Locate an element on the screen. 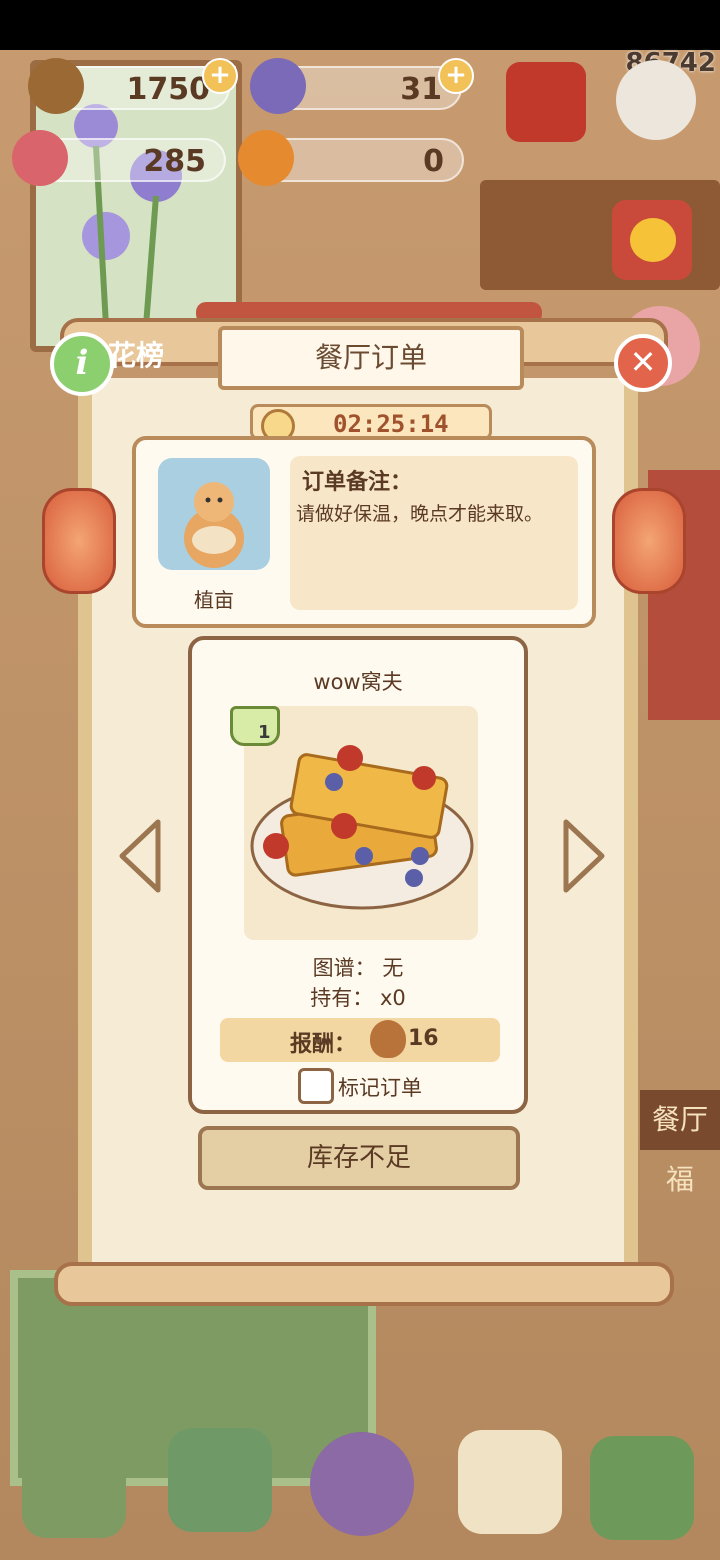 The width and height of the screenshot is (720, 1560). gem-icon is located at coordinates (278, 86).